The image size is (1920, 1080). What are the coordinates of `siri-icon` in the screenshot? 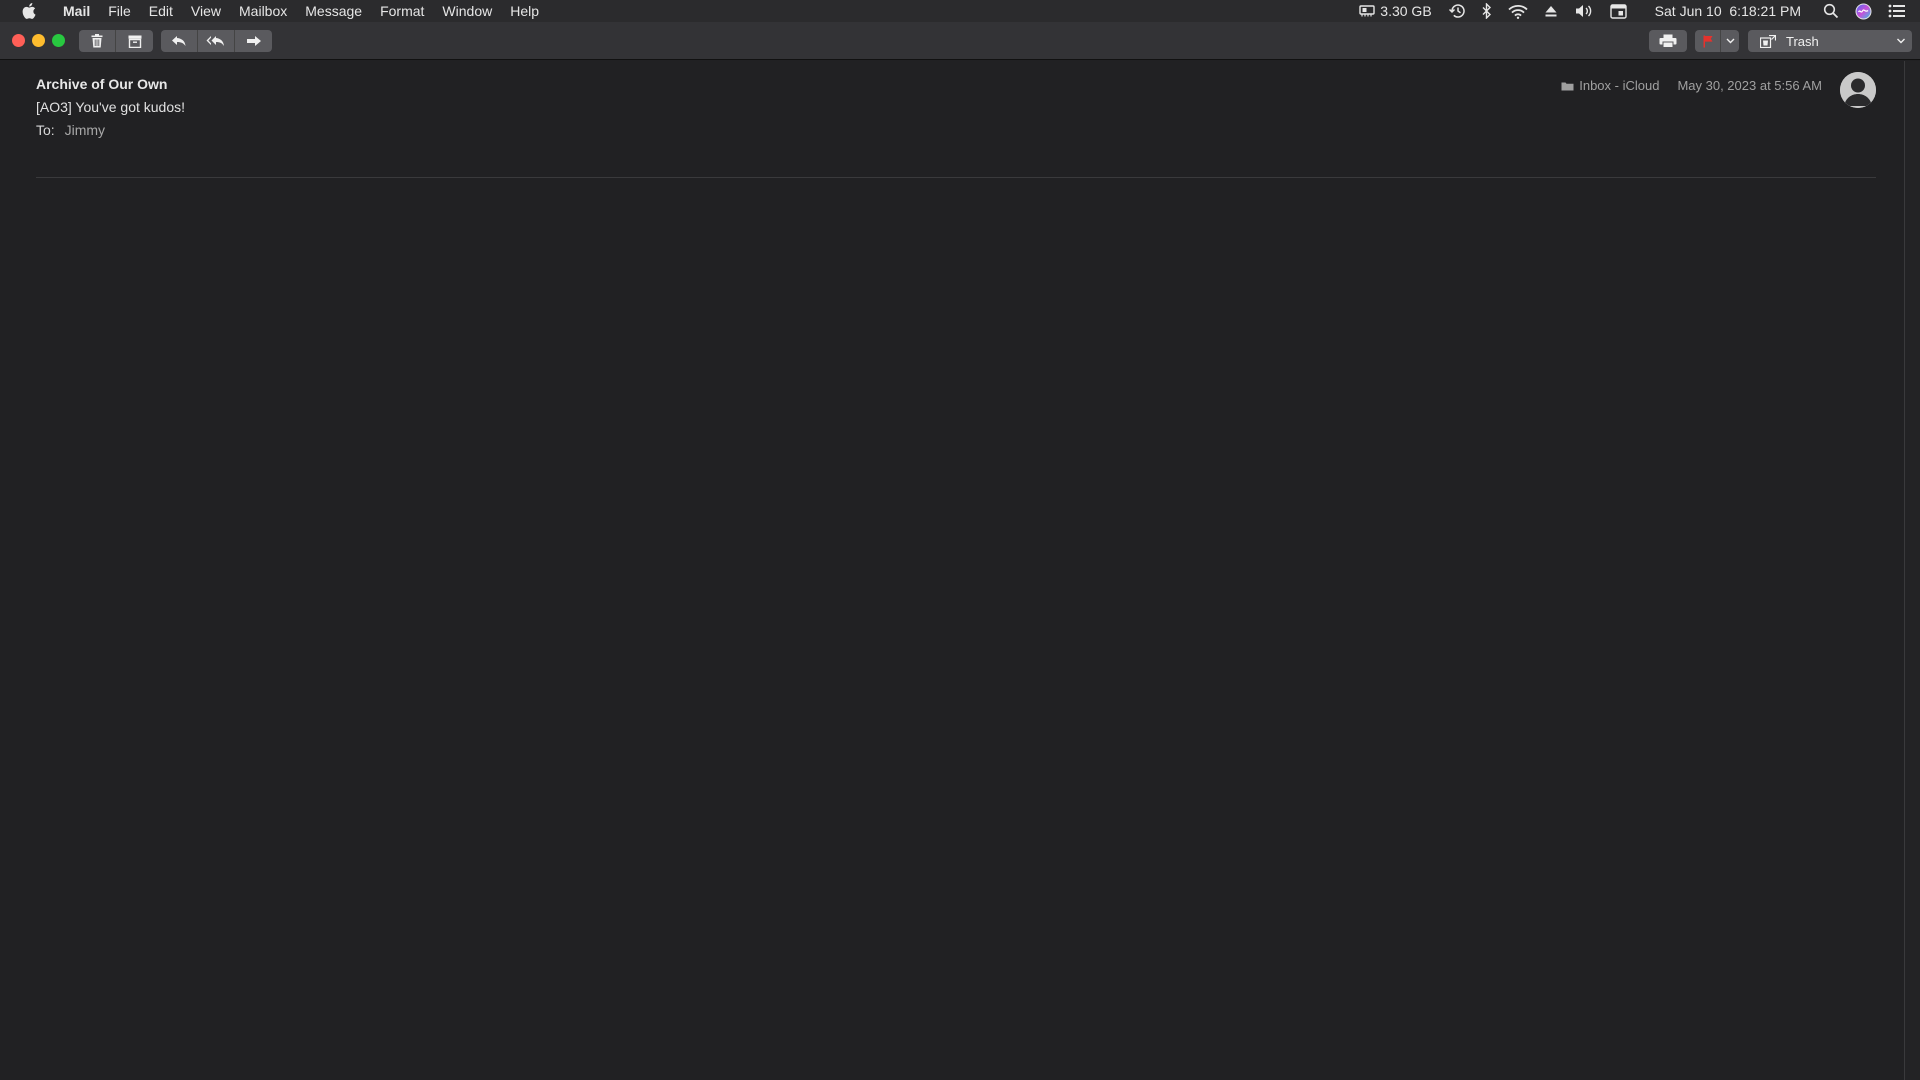 It's located at (1863, 11).